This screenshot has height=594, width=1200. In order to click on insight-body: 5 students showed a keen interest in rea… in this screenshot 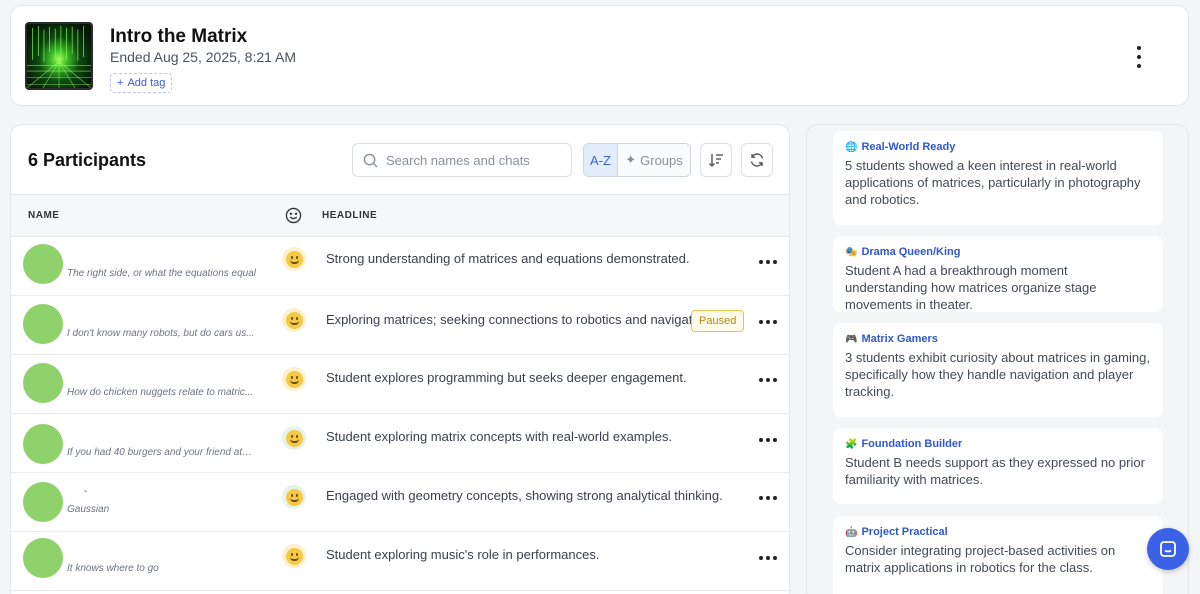, I will do `click(993, 182)`.